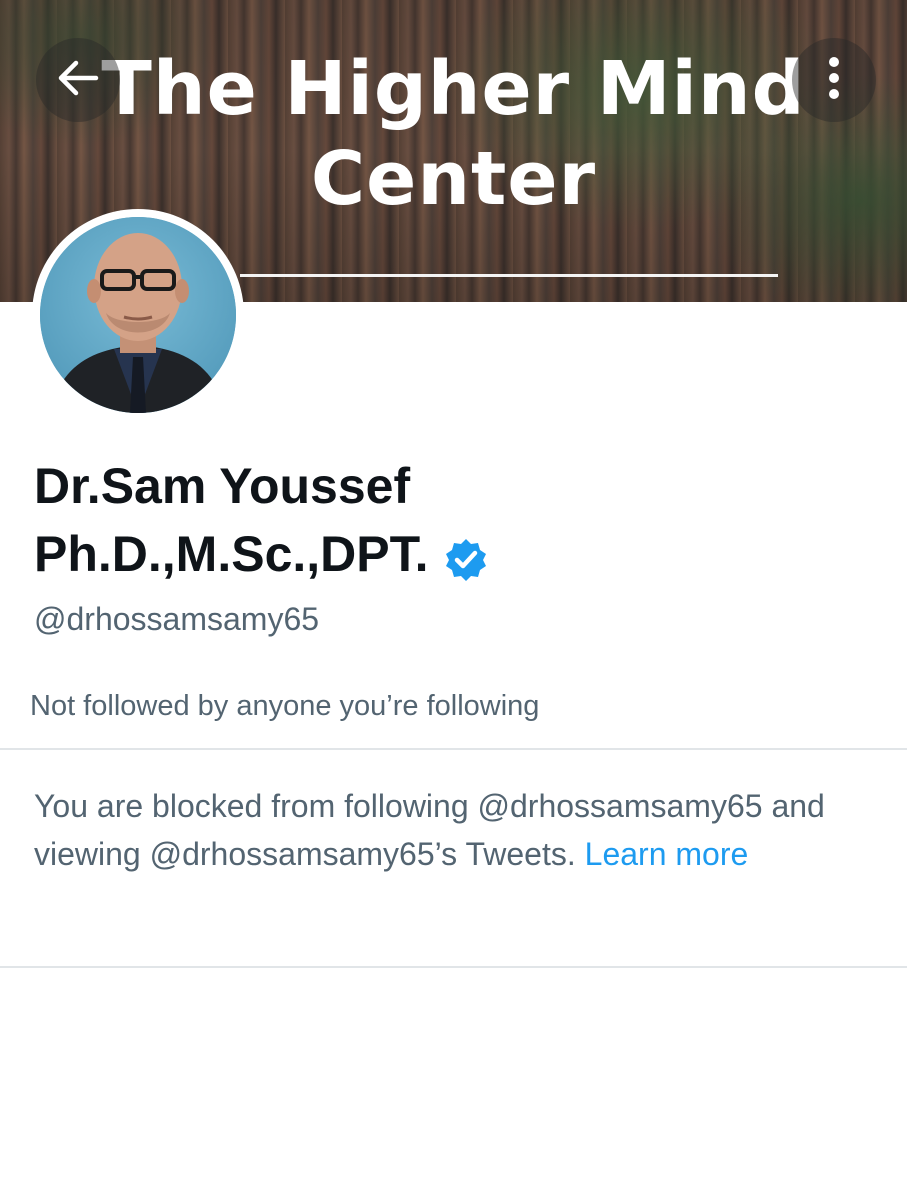 The width and height of the screenshot is (907, 1200). Describe the element at coordinates (453, 134) in the screenshot. I see `banner-title: The Higher Mind Center` at that location.